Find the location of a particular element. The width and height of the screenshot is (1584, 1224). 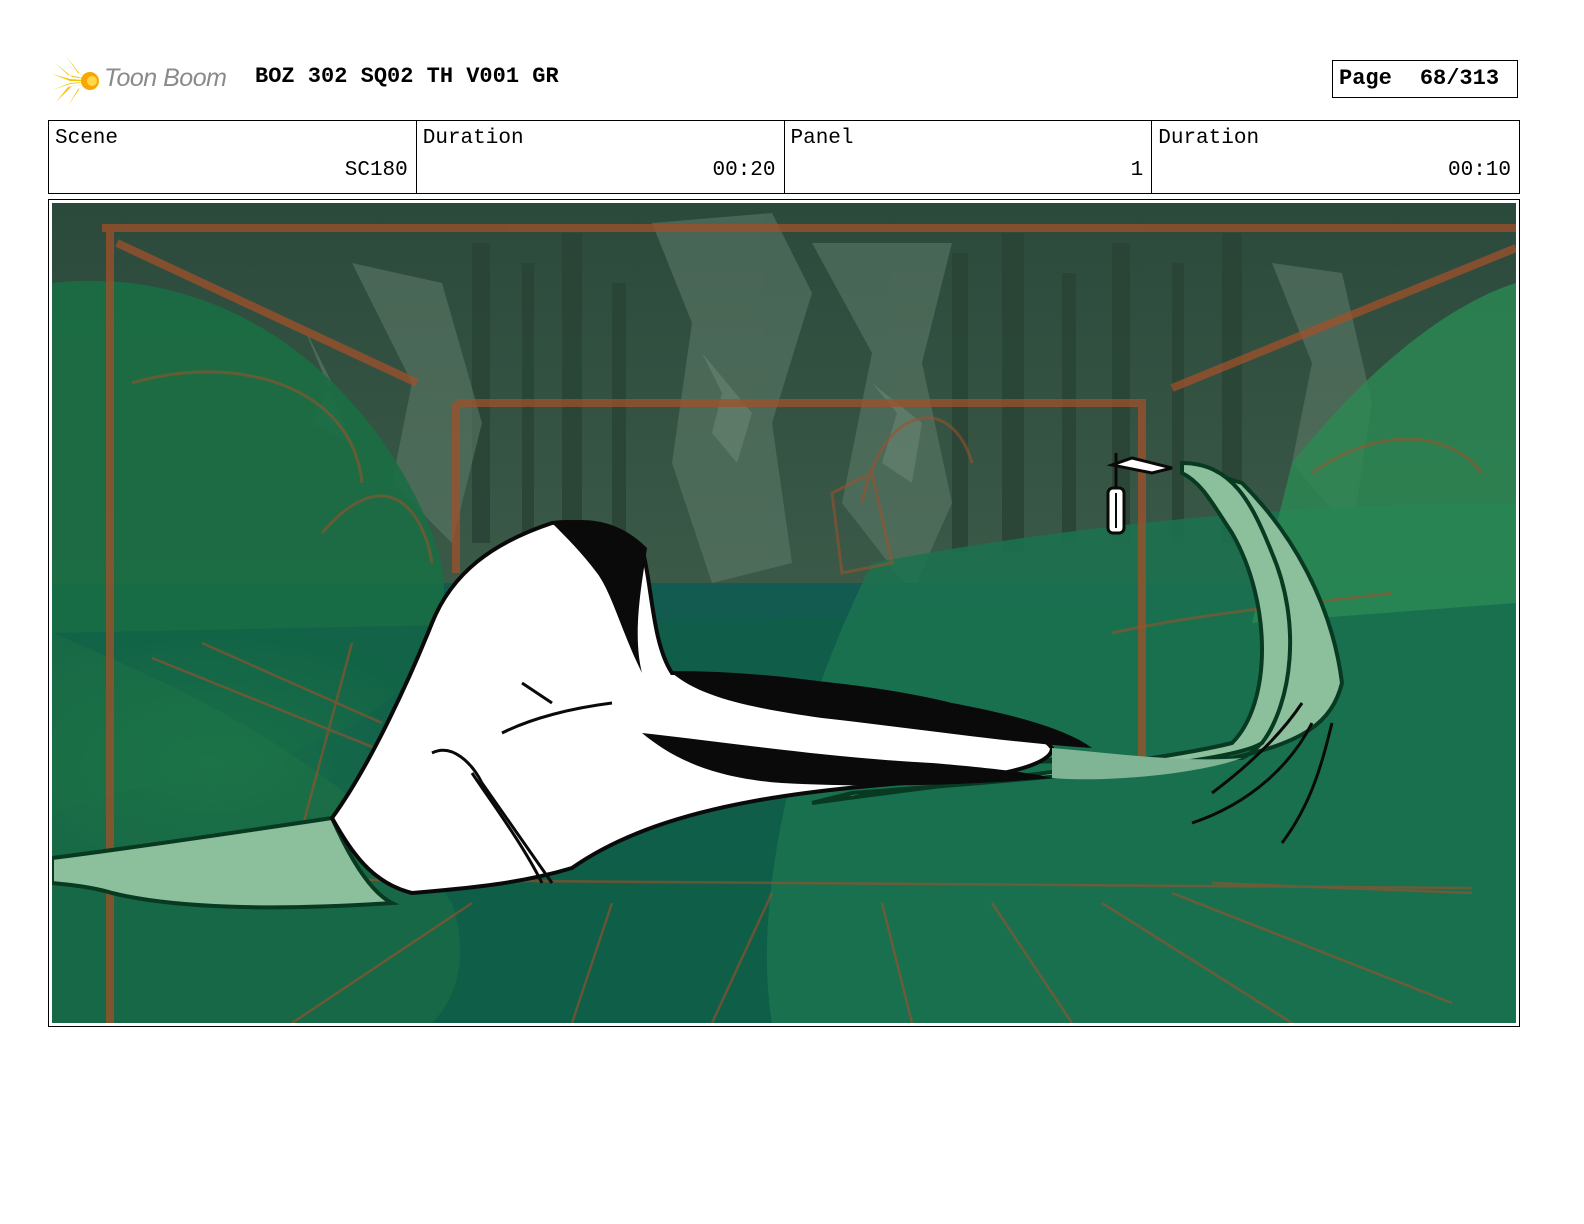

scene-duration-label: Duration is located at coordinates (473, 138).